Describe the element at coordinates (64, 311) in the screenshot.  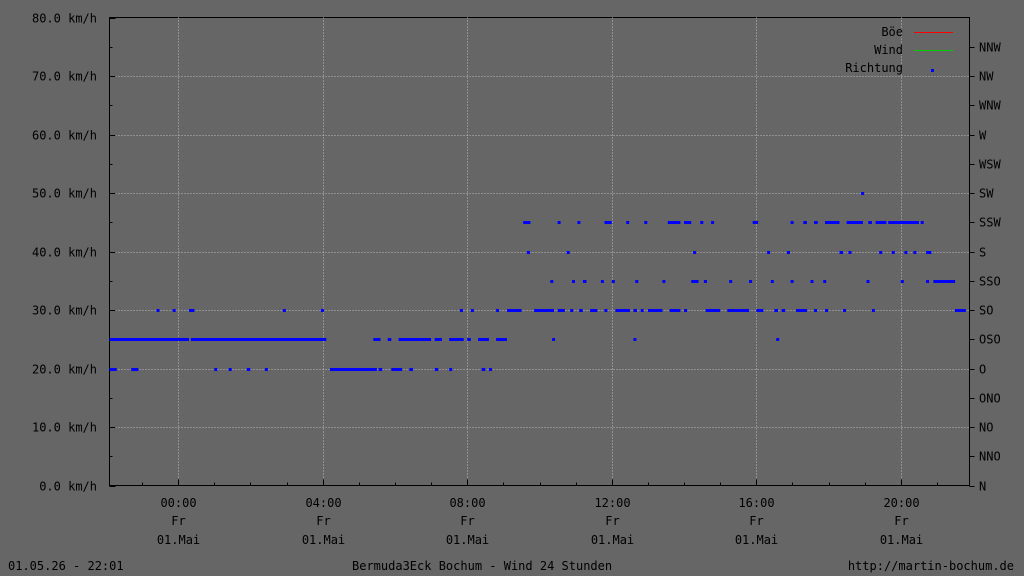
I see `y-tick-label: 30.0 km/h` at that location.